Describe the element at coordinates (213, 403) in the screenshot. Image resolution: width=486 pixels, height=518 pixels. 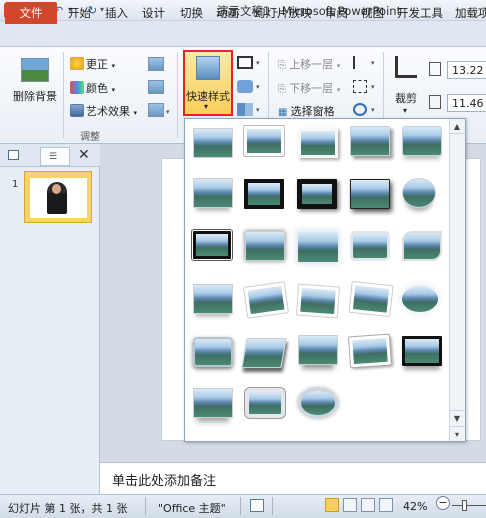
I see `picture-style-reflected-perspective` at that location.